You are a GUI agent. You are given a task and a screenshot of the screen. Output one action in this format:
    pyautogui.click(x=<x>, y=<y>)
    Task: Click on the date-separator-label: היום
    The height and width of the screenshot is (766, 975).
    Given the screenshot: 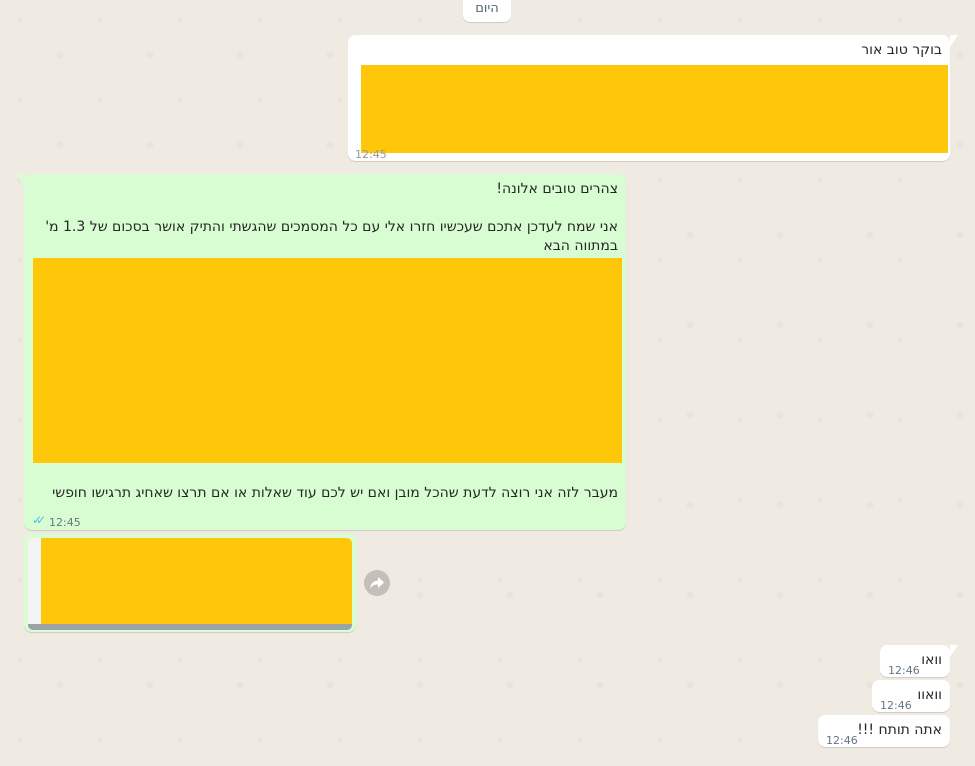 What is the action you would take?
    pyautogui.click(x=487, y=8)
    